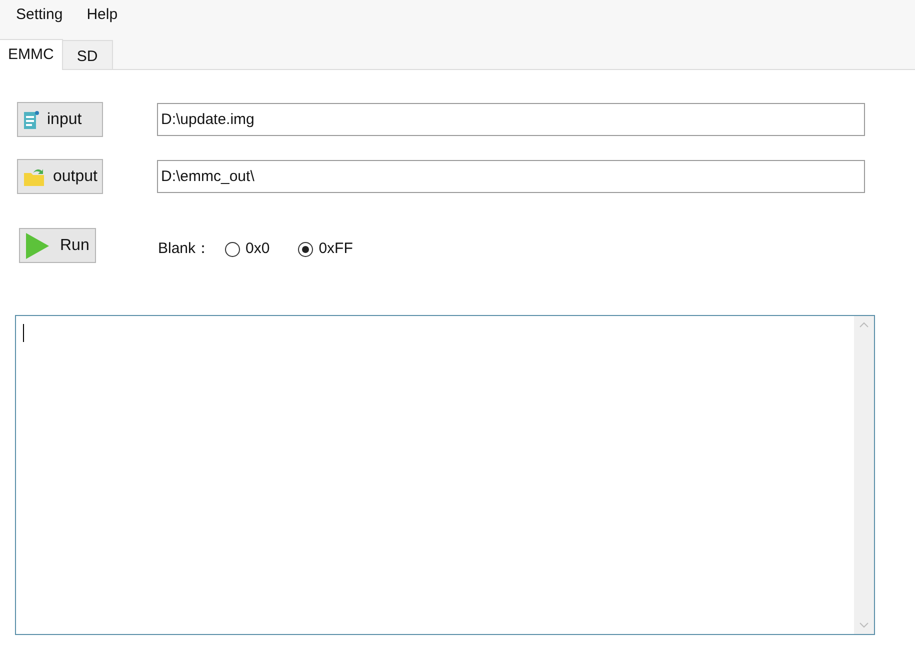  Describe the element at coordinates (247, 249) in the screenshot. I see `radio-option: 0x0` at that location.